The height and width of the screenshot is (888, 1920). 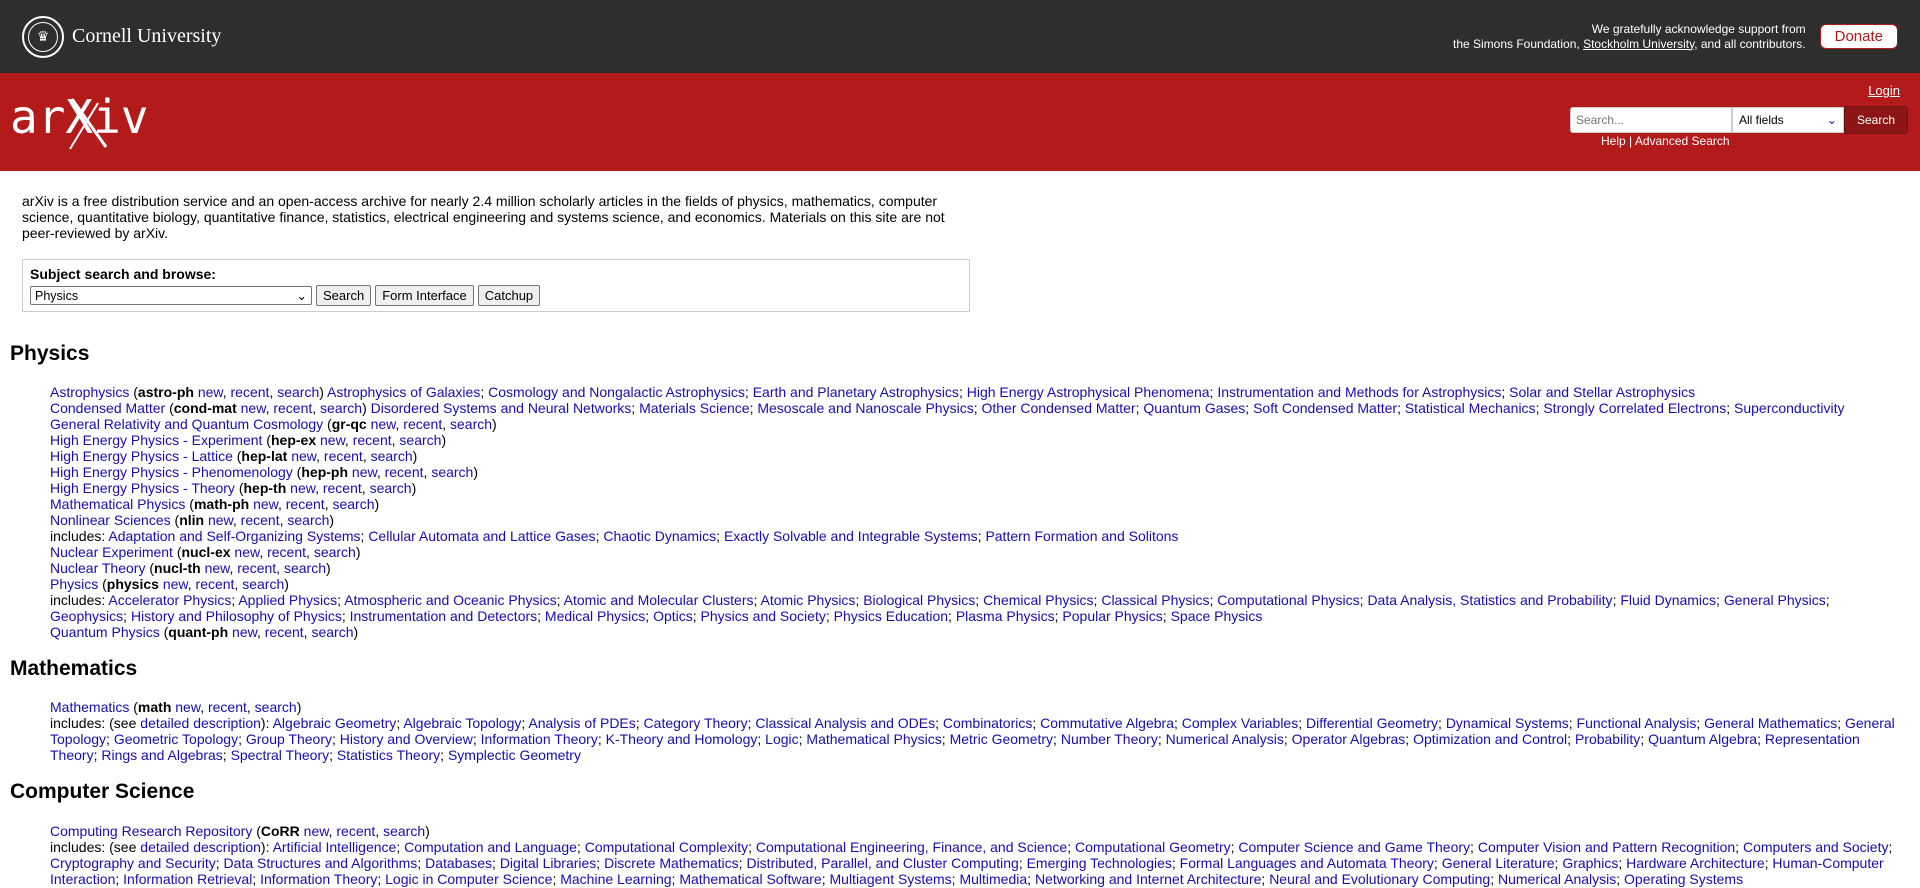 I want to click on donate-button: Donate, so click(x=1858, y=36).